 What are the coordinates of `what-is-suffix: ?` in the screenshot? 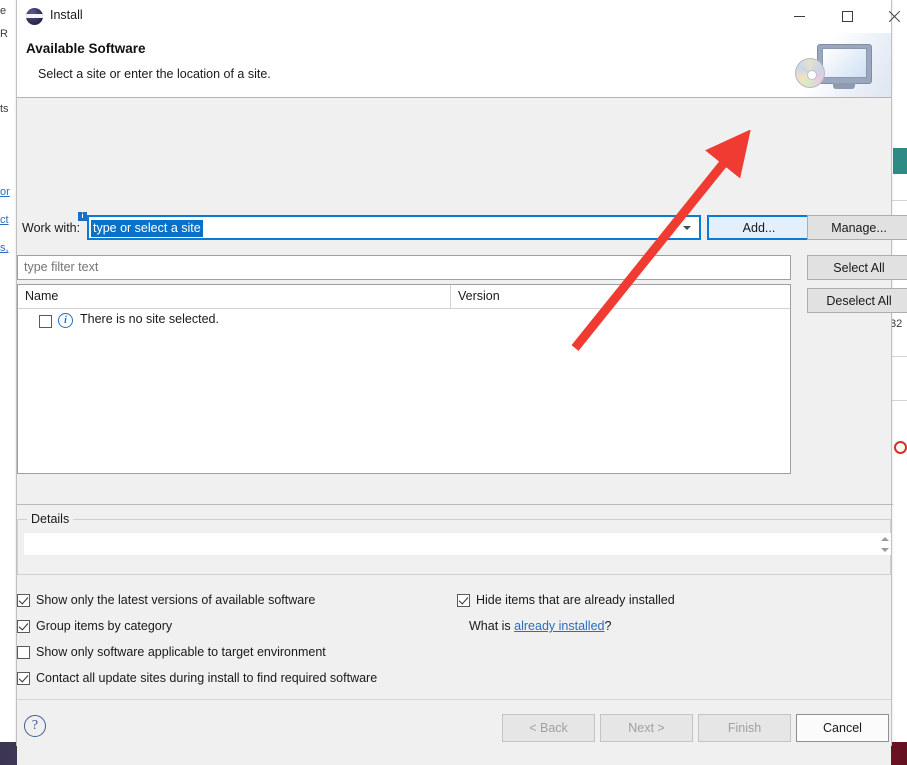 It's located at (608, 626).